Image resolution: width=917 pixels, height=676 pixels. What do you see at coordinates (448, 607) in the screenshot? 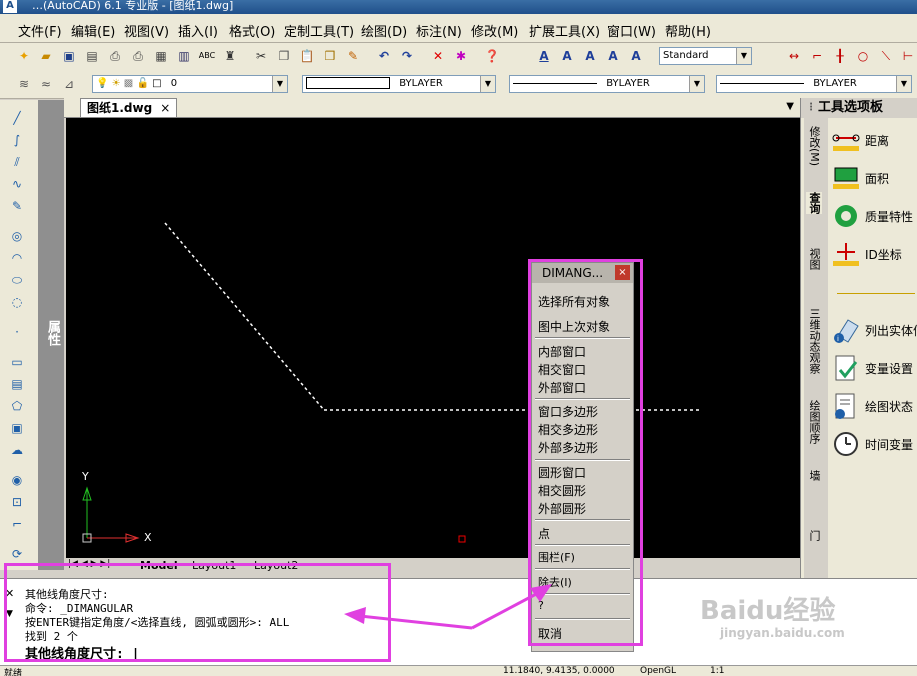
I see `annotation-arrows` at bounding box center [448, 607].